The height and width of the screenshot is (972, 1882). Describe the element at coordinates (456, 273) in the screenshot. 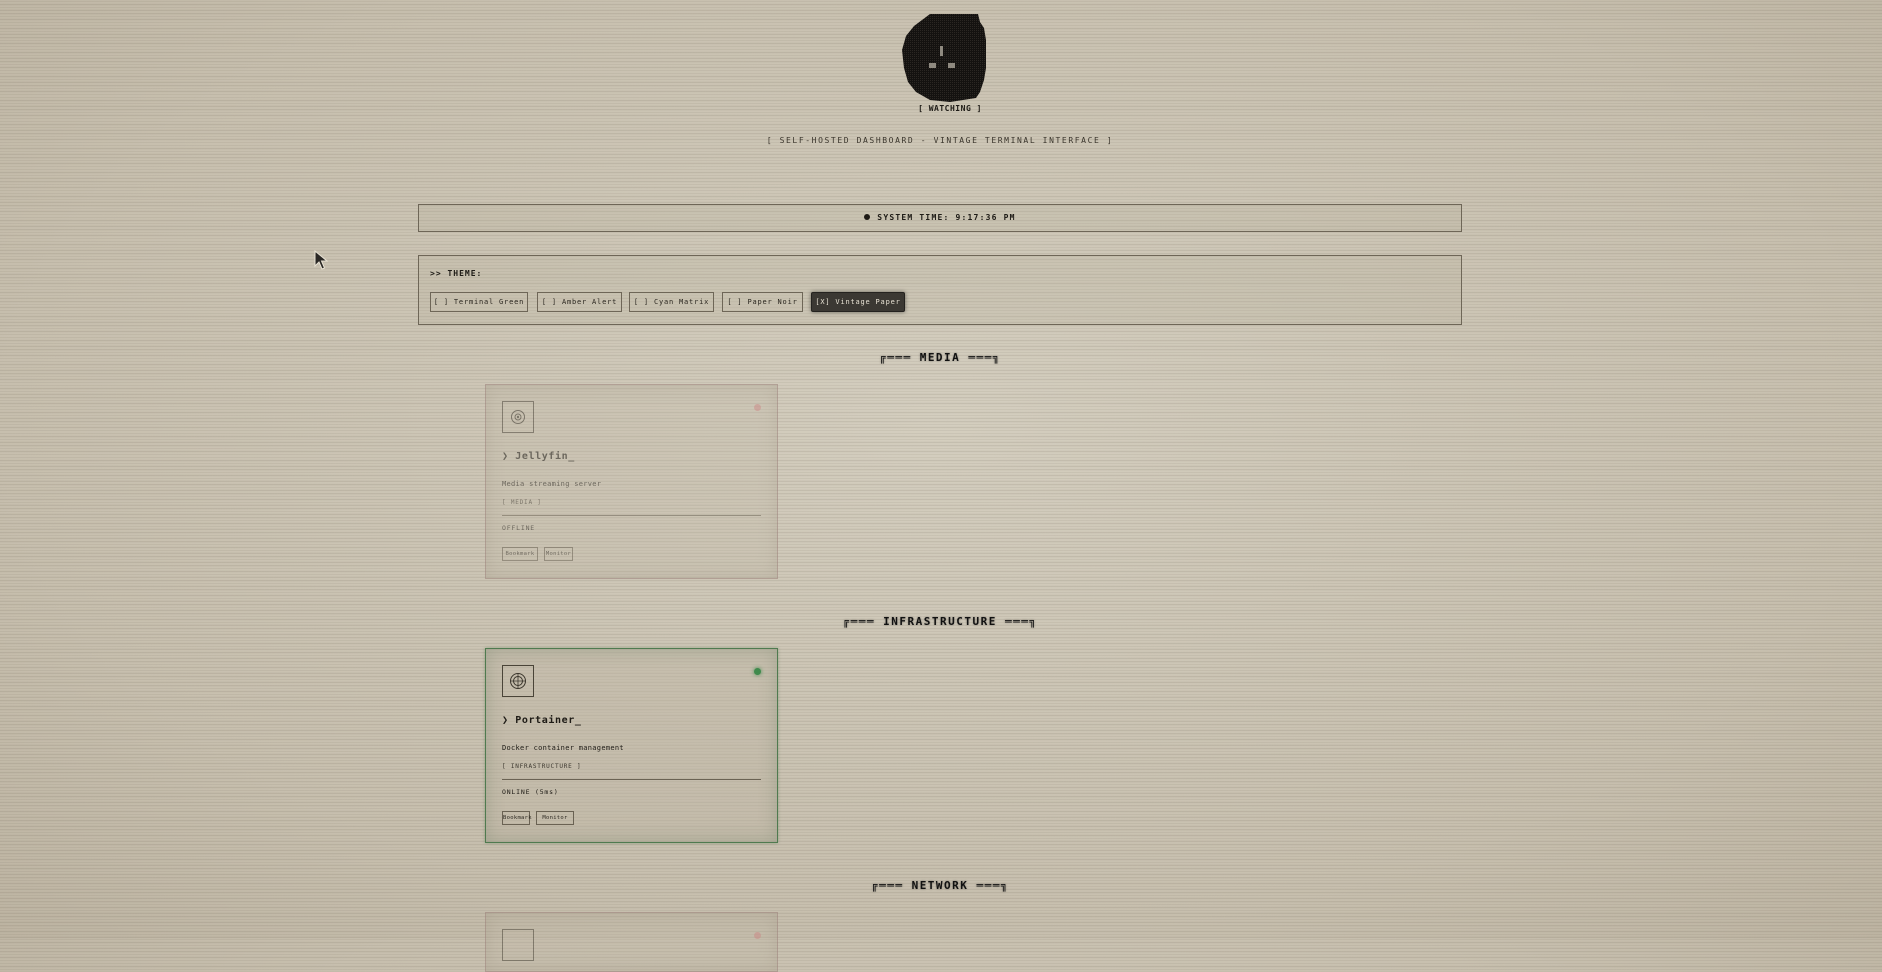

I see `theme-label: >> THEME:` at that location.